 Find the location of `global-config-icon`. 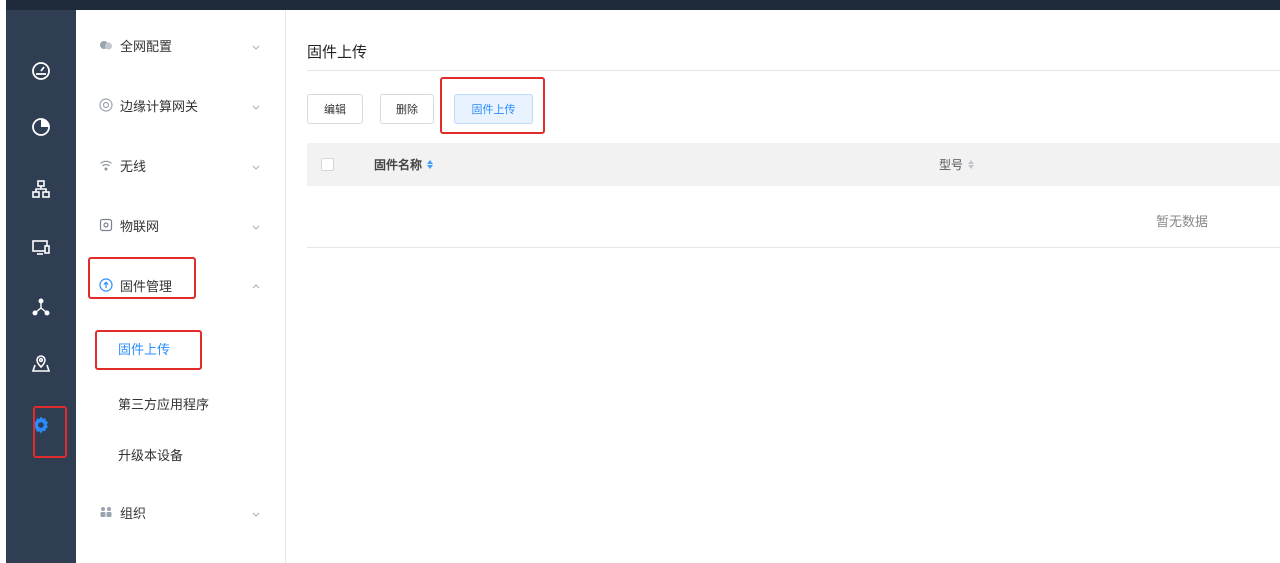

global-config-icon is located at coordinates (106, 45).